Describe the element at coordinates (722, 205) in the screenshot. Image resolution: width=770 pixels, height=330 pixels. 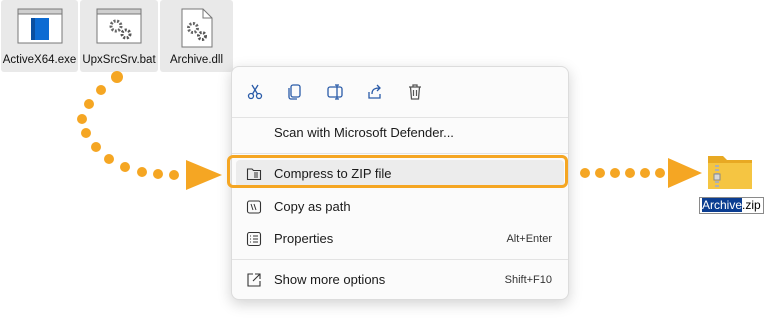
I see `selected-name: Archive` at that location.